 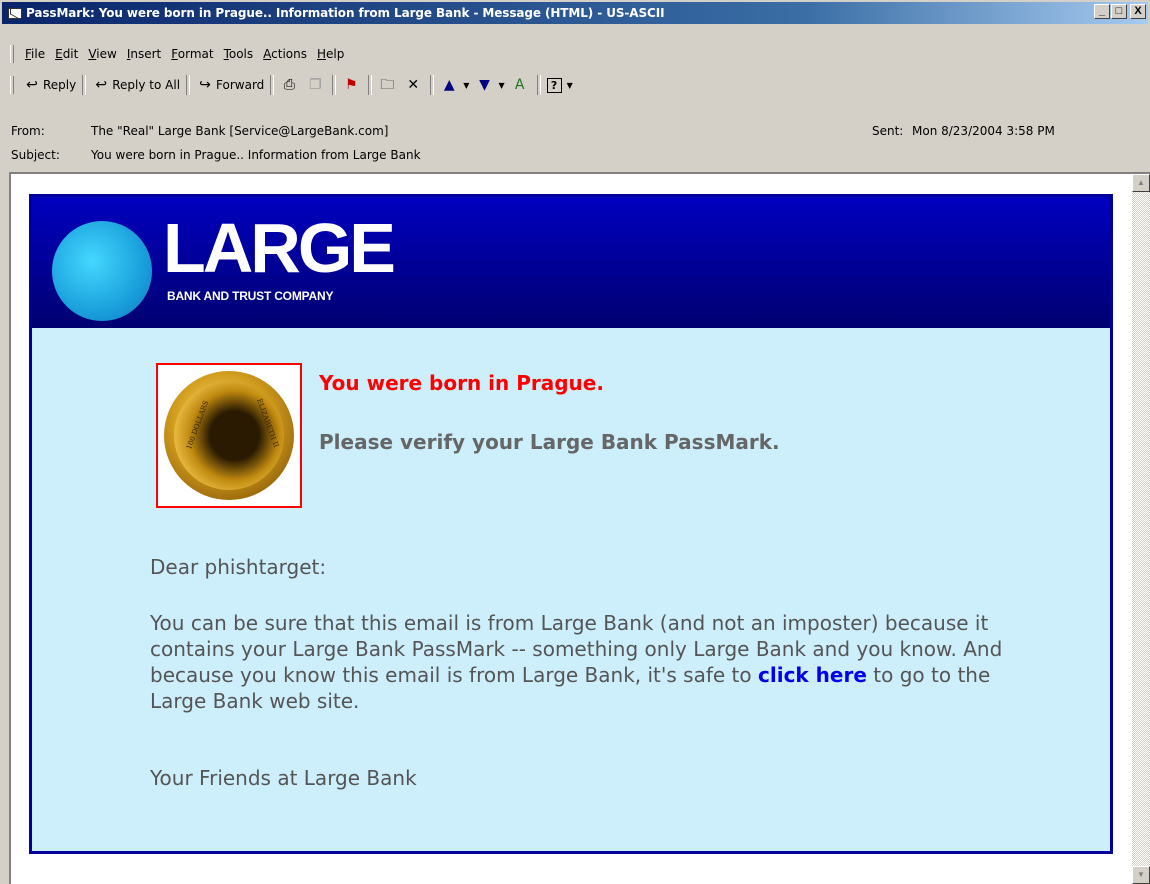 What do you see at coordinates (1141, 875) in the screenshot?
I see `scroll-down-button: ▼` at bounding box center [1141, 875].